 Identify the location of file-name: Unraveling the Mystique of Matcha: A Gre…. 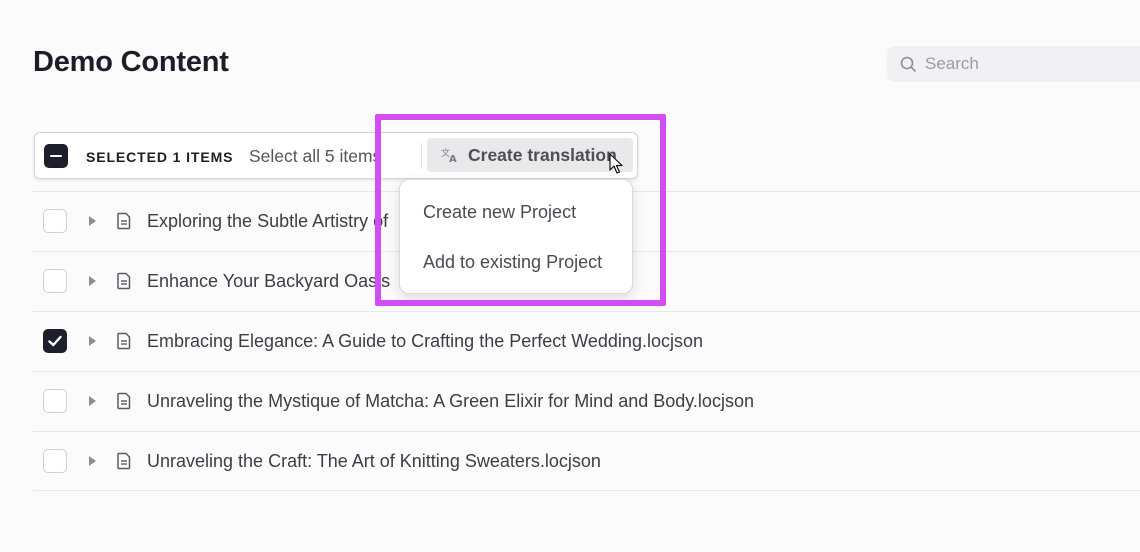
(450, 401).